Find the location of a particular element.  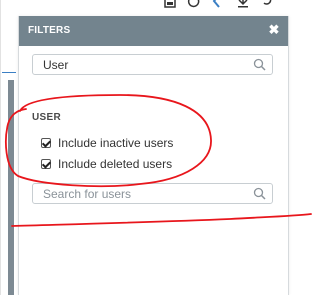

undo-icon is located at coordinates (267, 4).